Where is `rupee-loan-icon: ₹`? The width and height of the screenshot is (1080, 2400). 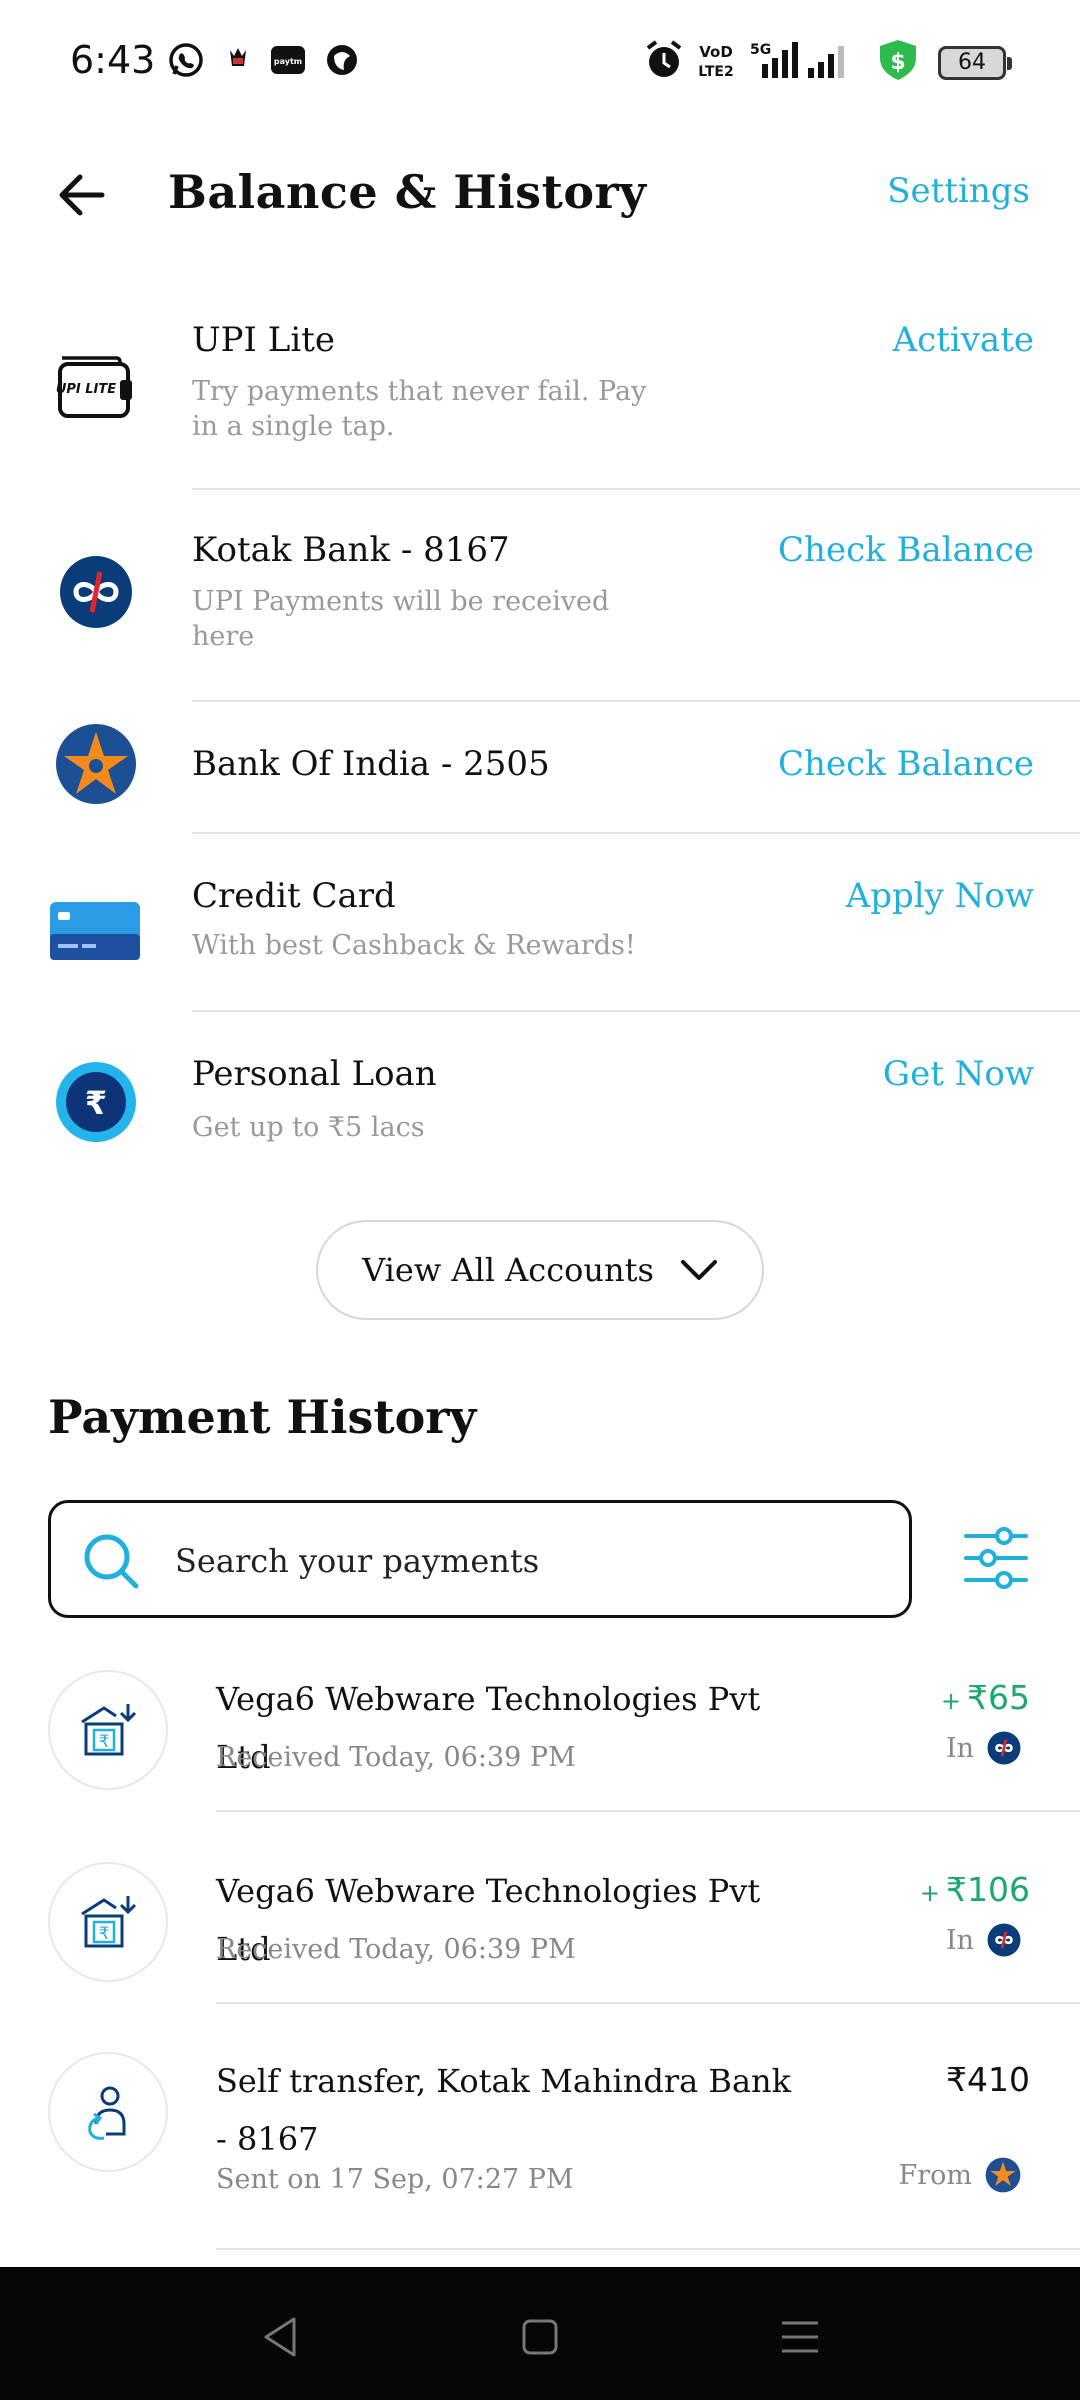 rupee-loan-icon: ₹ is located at coordinates (96, 1102).